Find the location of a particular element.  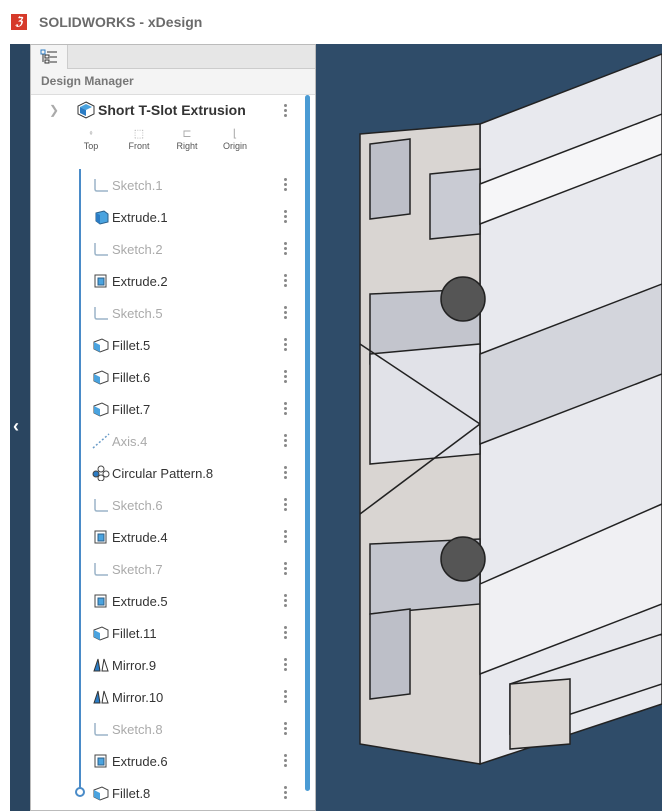

title-bar: ℨ SOLIDWORKS - xDesign is located at coordinates (331, 22).